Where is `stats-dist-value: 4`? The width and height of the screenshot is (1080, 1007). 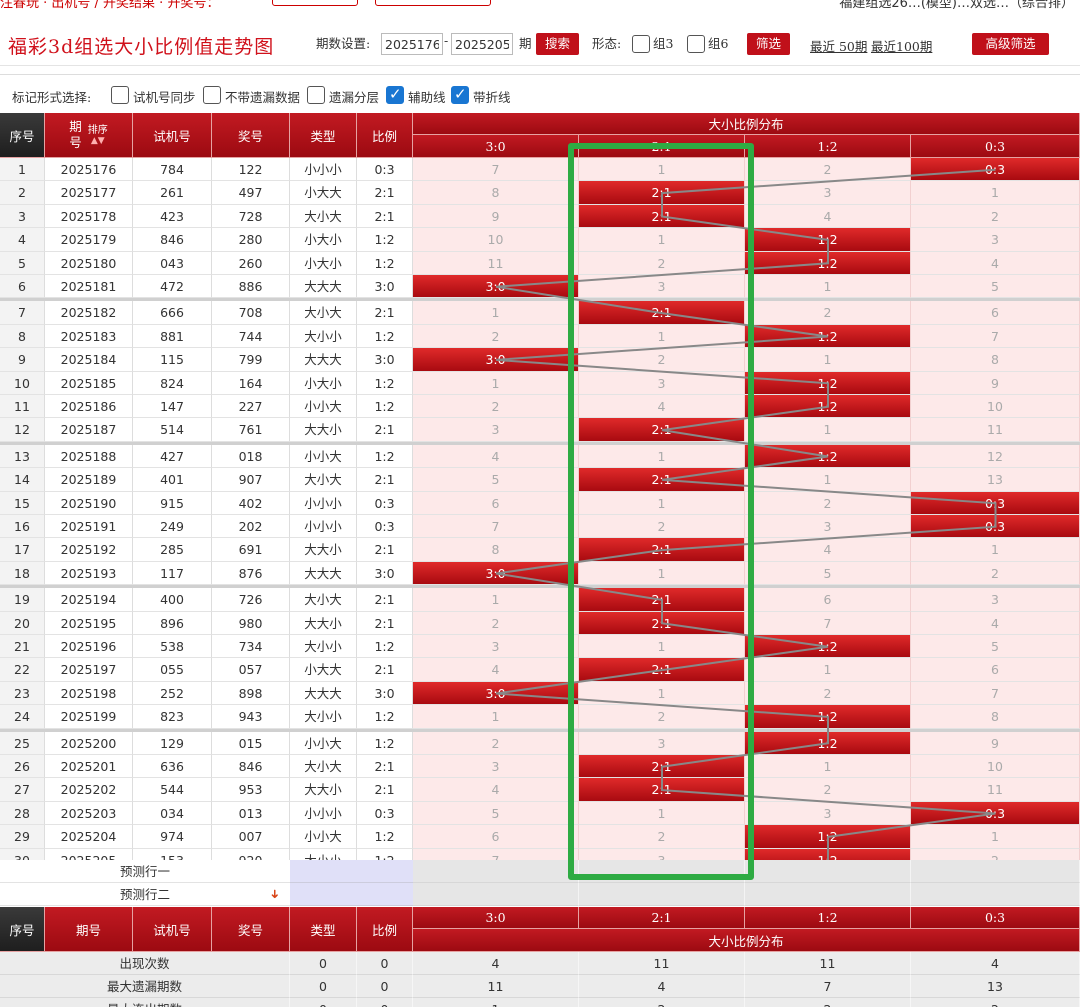 stats-dist-value: 4 is located at coordinates (995, 963).